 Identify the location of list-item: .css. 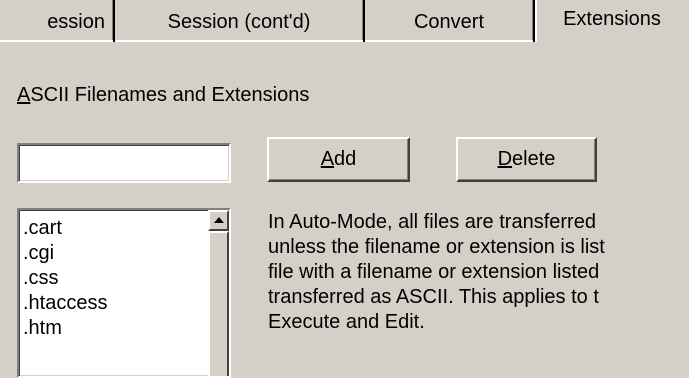
(126, 278).